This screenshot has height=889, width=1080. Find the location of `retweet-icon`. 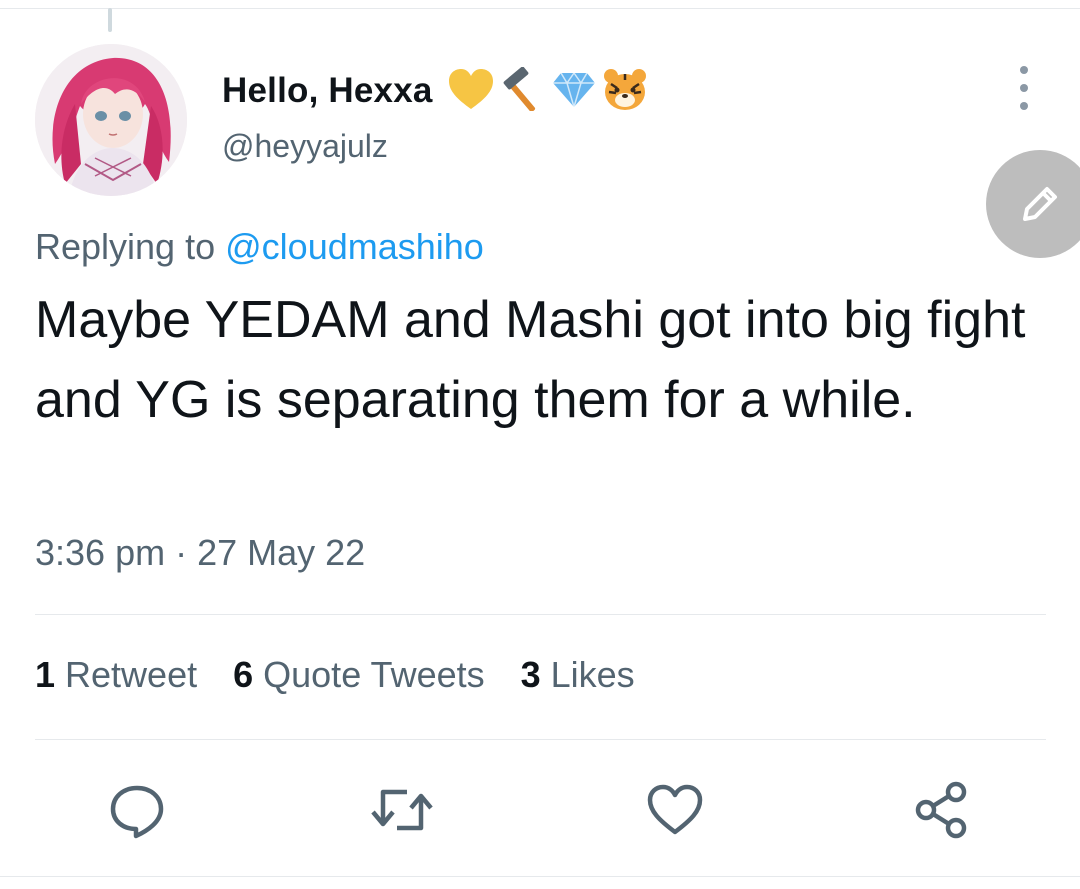

retweet-icon is located at coordinates (402, 810).